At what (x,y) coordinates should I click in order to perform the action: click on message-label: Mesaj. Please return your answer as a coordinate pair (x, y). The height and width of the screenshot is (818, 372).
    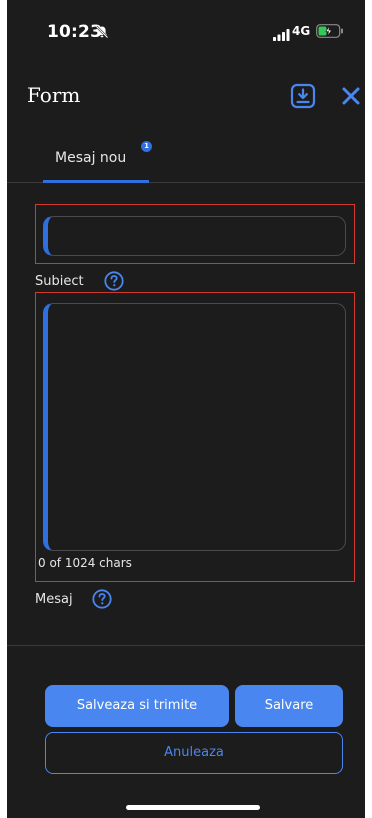
    Looking at the image, I should click on (54, 599).